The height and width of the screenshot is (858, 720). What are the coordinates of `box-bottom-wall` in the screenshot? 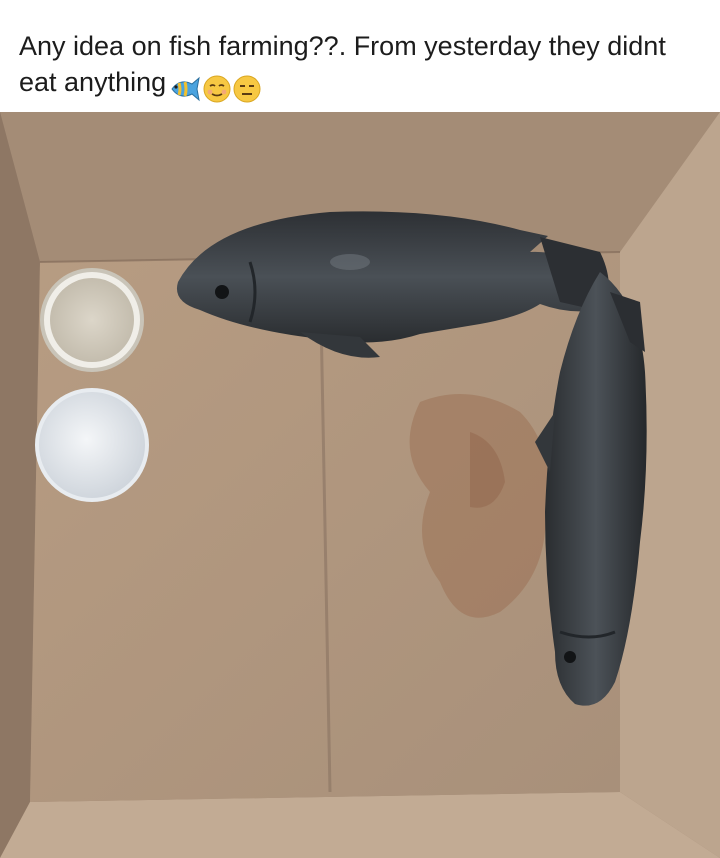 It's located at (360, 825).